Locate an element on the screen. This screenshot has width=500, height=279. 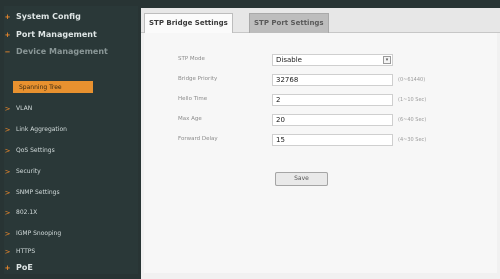
sidebar-item-vlan: > VLAN is located at coordinates (71, 108).